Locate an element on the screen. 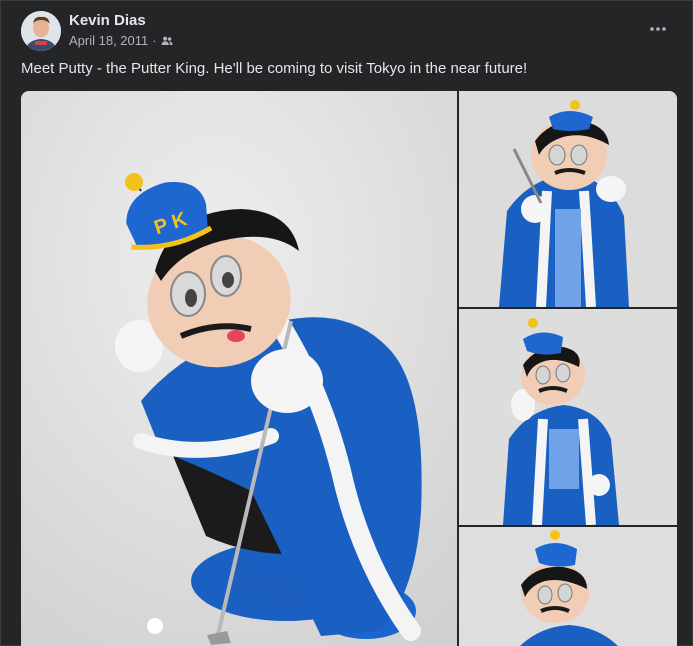 The width and height of the screenshot is (693, 646). mascot-closeup-image is located at coordinates (568, 586).